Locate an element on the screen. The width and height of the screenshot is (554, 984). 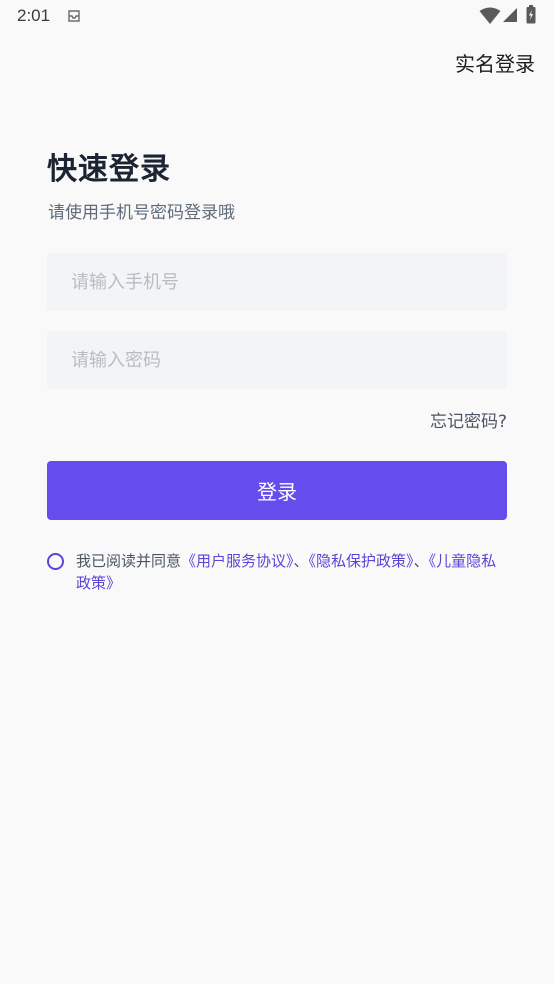
phone-input is located at coordinates (277, 282).